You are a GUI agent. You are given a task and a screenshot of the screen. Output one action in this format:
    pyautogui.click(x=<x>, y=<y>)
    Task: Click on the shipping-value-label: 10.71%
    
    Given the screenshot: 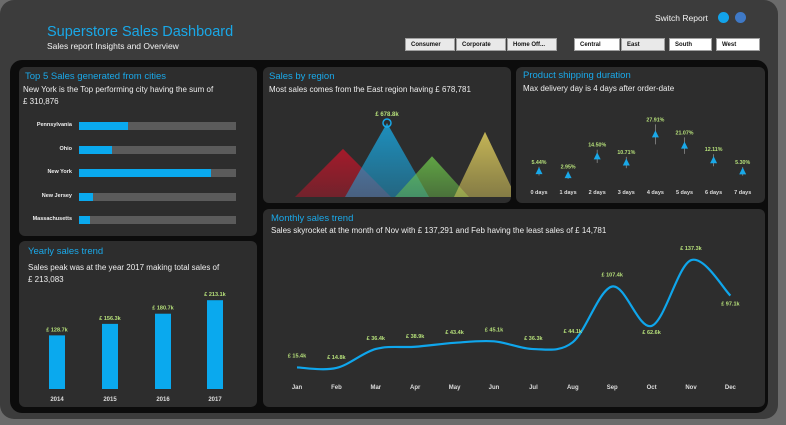 What is the action you would take?
    pyautogui.click(x=626, y=153)
    